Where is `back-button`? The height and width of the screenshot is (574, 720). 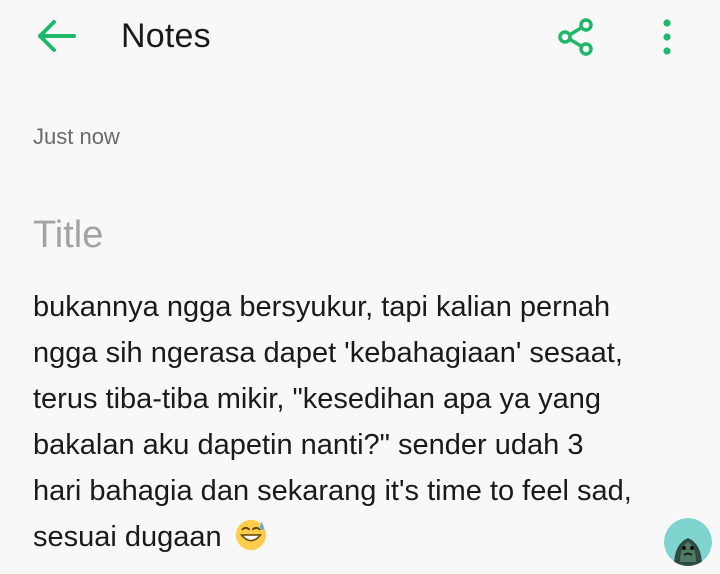 back-button is located at coordinates (56, 36).